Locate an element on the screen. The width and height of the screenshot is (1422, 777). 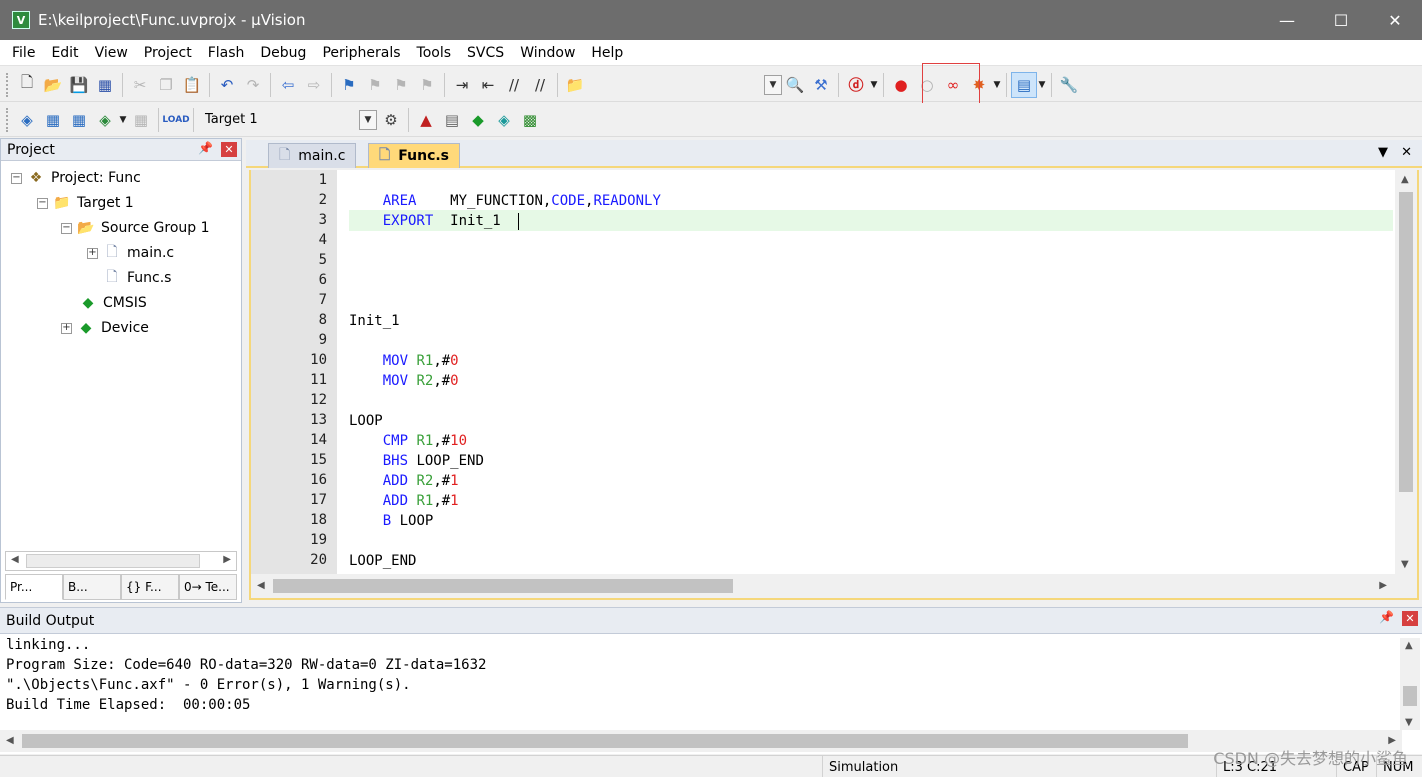
menu-project: Project is located at coordinates (168, 53).